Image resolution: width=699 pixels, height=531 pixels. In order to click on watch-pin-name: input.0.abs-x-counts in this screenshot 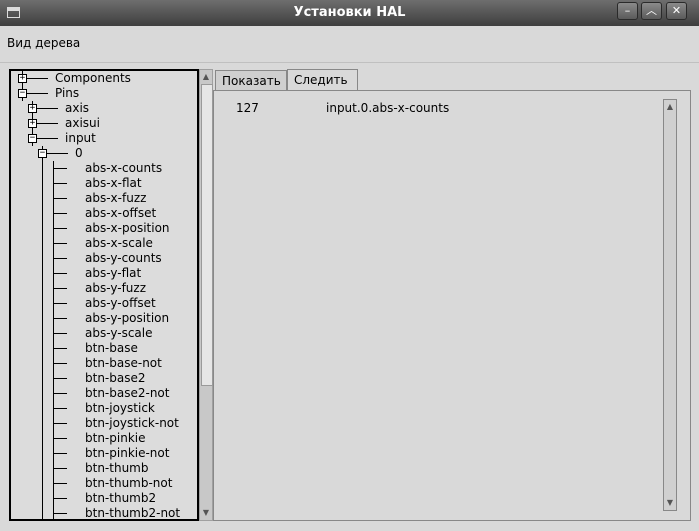, I will do `click(388, 108)`.